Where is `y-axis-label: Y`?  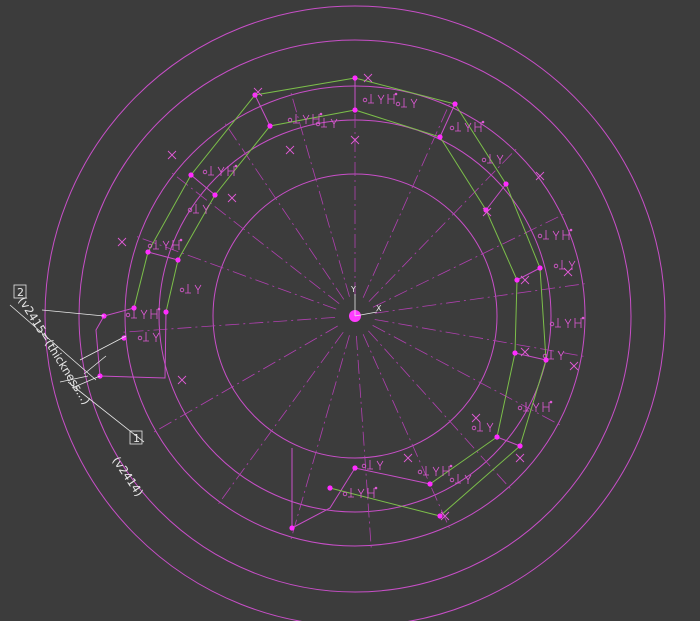 y-axis-label: Y is located at coordinates (353, 289).